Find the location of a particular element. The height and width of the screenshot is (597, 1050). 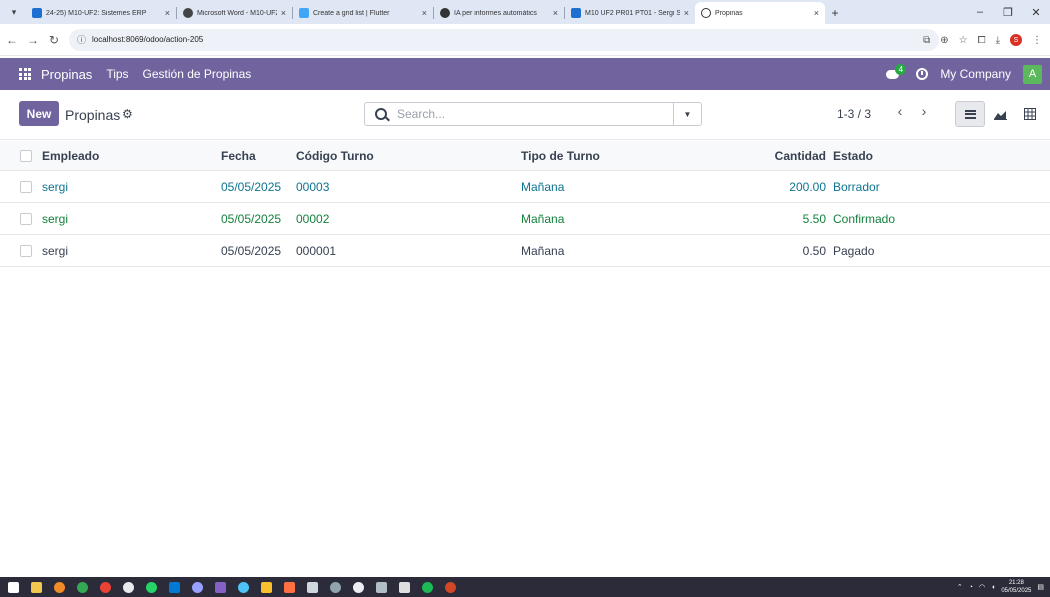

column-header-fecha: Fecha is located at coordinates (238, 155).